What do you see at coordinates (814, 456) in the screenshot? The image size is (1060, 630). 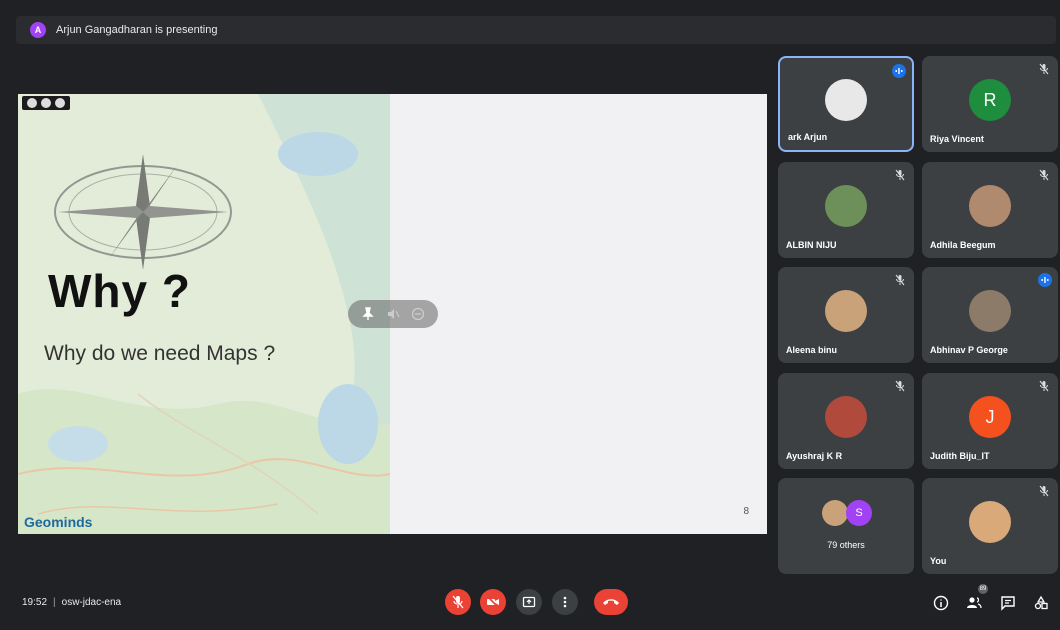 I see `participant-name: Ayushraj K R` at bounding box center [814, 456].